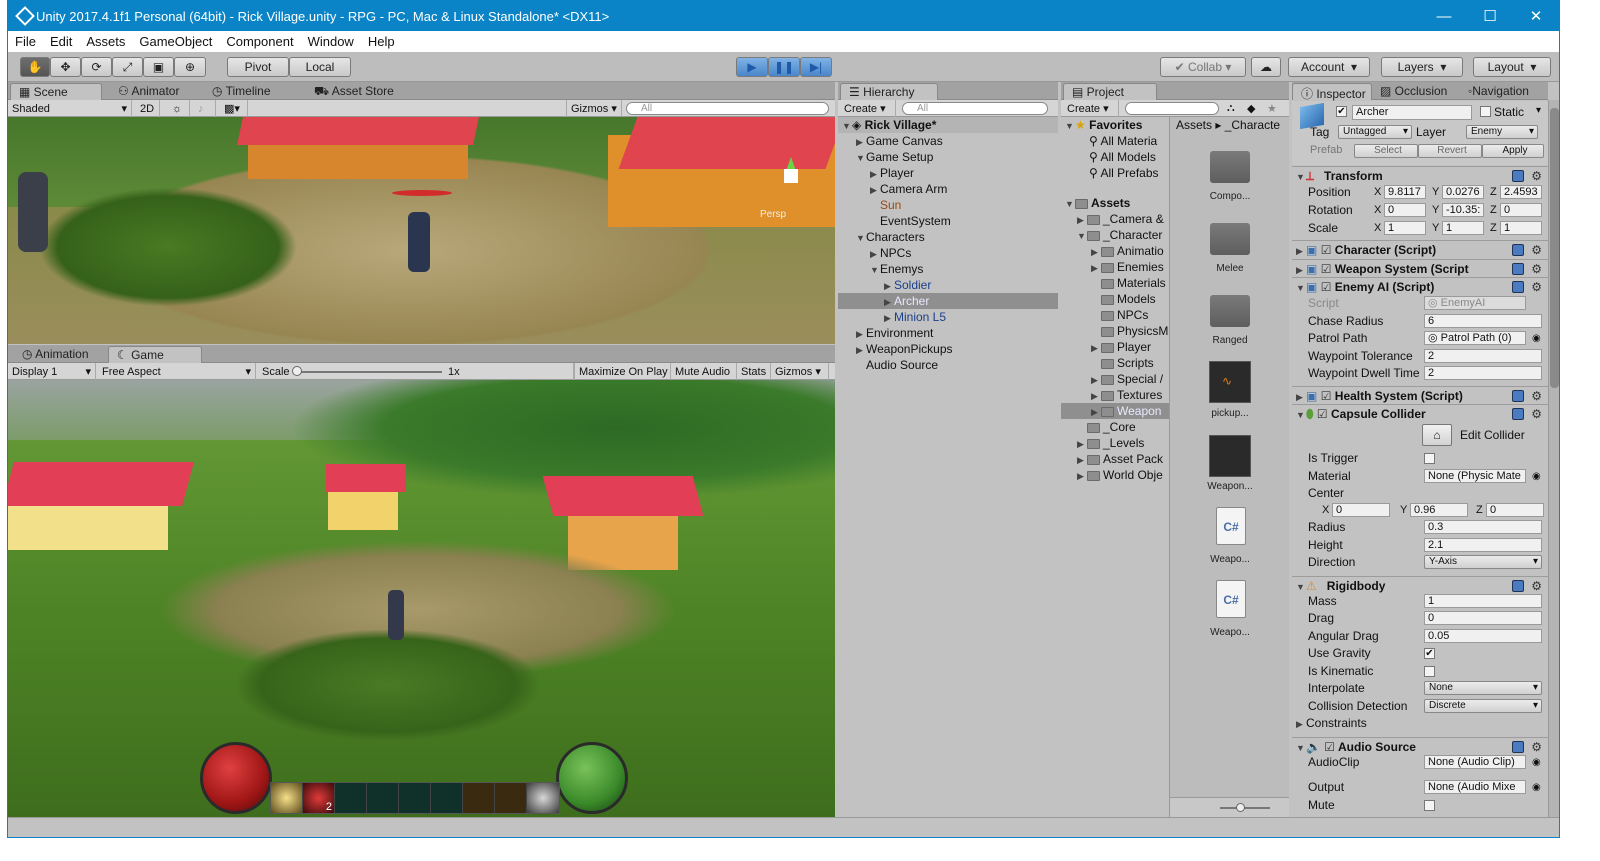  What do you see at coordinates (297, 371) in the screenshot?
I see `scale-thumb` at bounding box center [297, 371].